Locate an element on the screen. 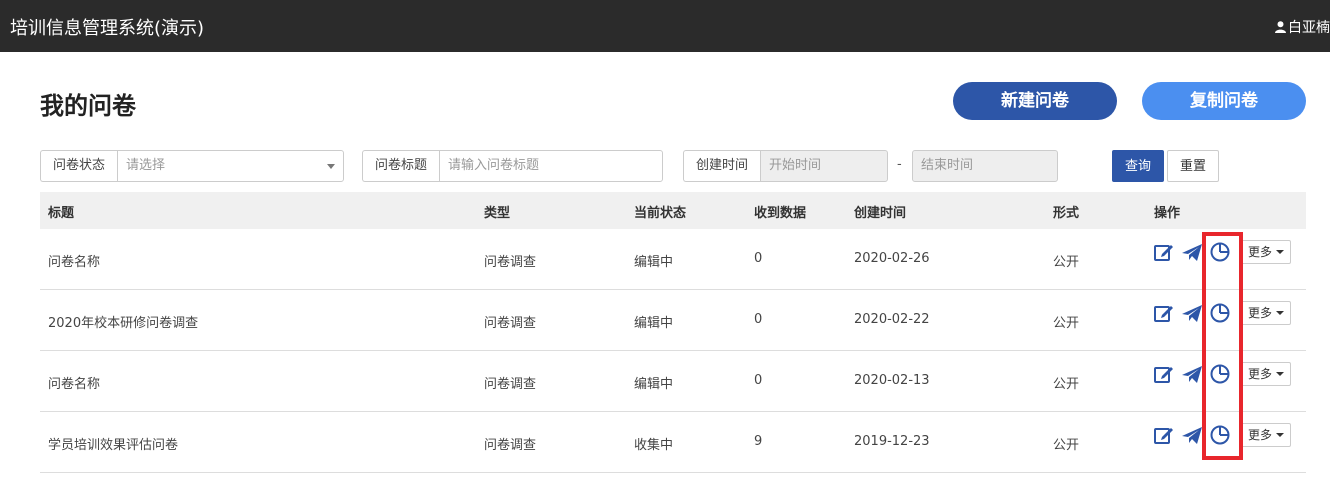  column-header-actions: 操作 is located at coordinates (1167, 213).